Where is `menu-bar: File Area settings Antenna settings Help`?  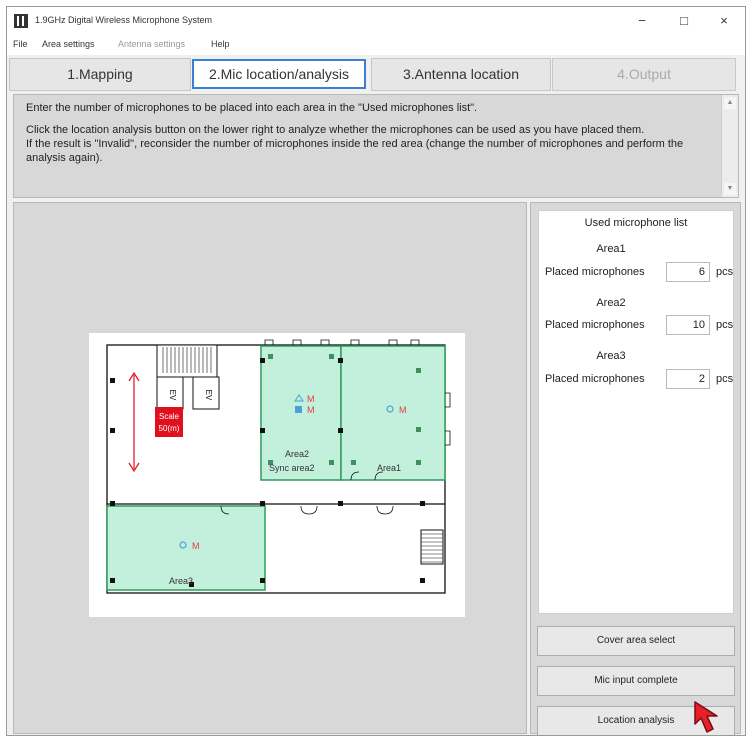 menu-bar: File Area settings Antenna settings Help is located at coordinates (376, 45).